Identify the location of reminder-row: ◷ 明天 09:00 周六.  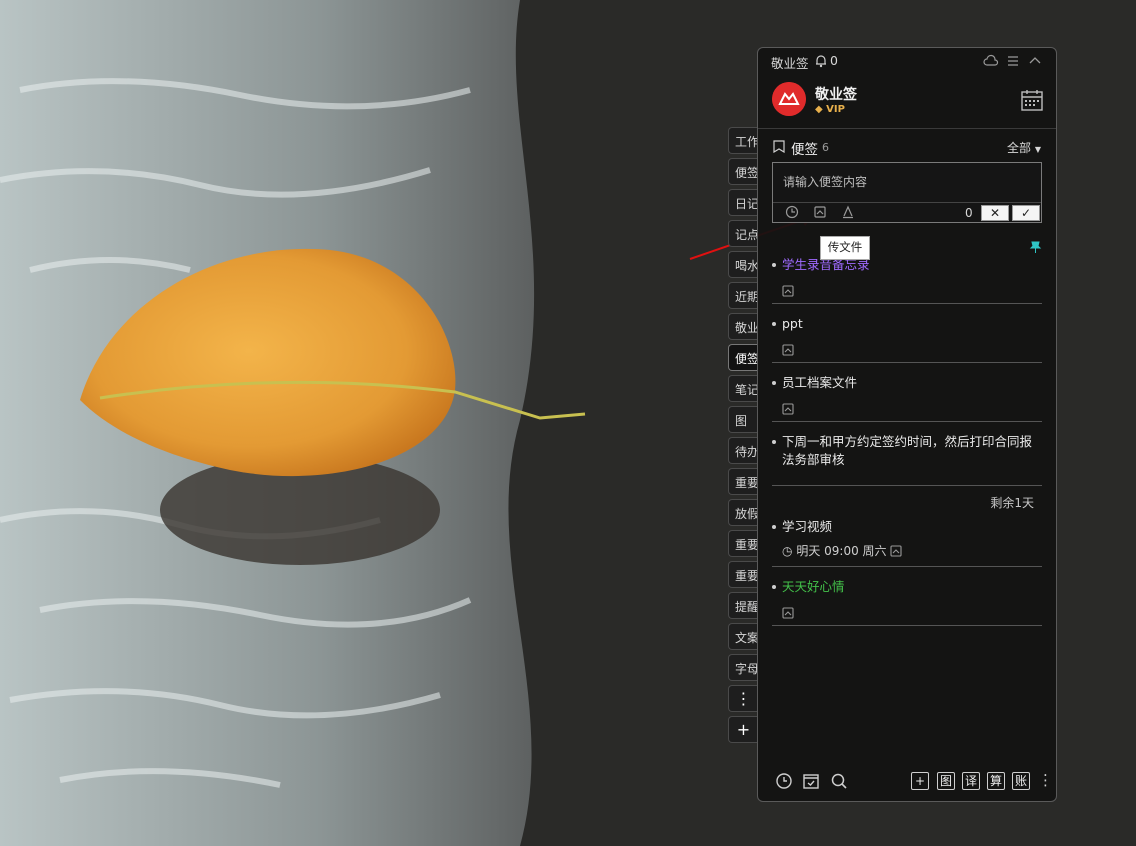
(842, 551).